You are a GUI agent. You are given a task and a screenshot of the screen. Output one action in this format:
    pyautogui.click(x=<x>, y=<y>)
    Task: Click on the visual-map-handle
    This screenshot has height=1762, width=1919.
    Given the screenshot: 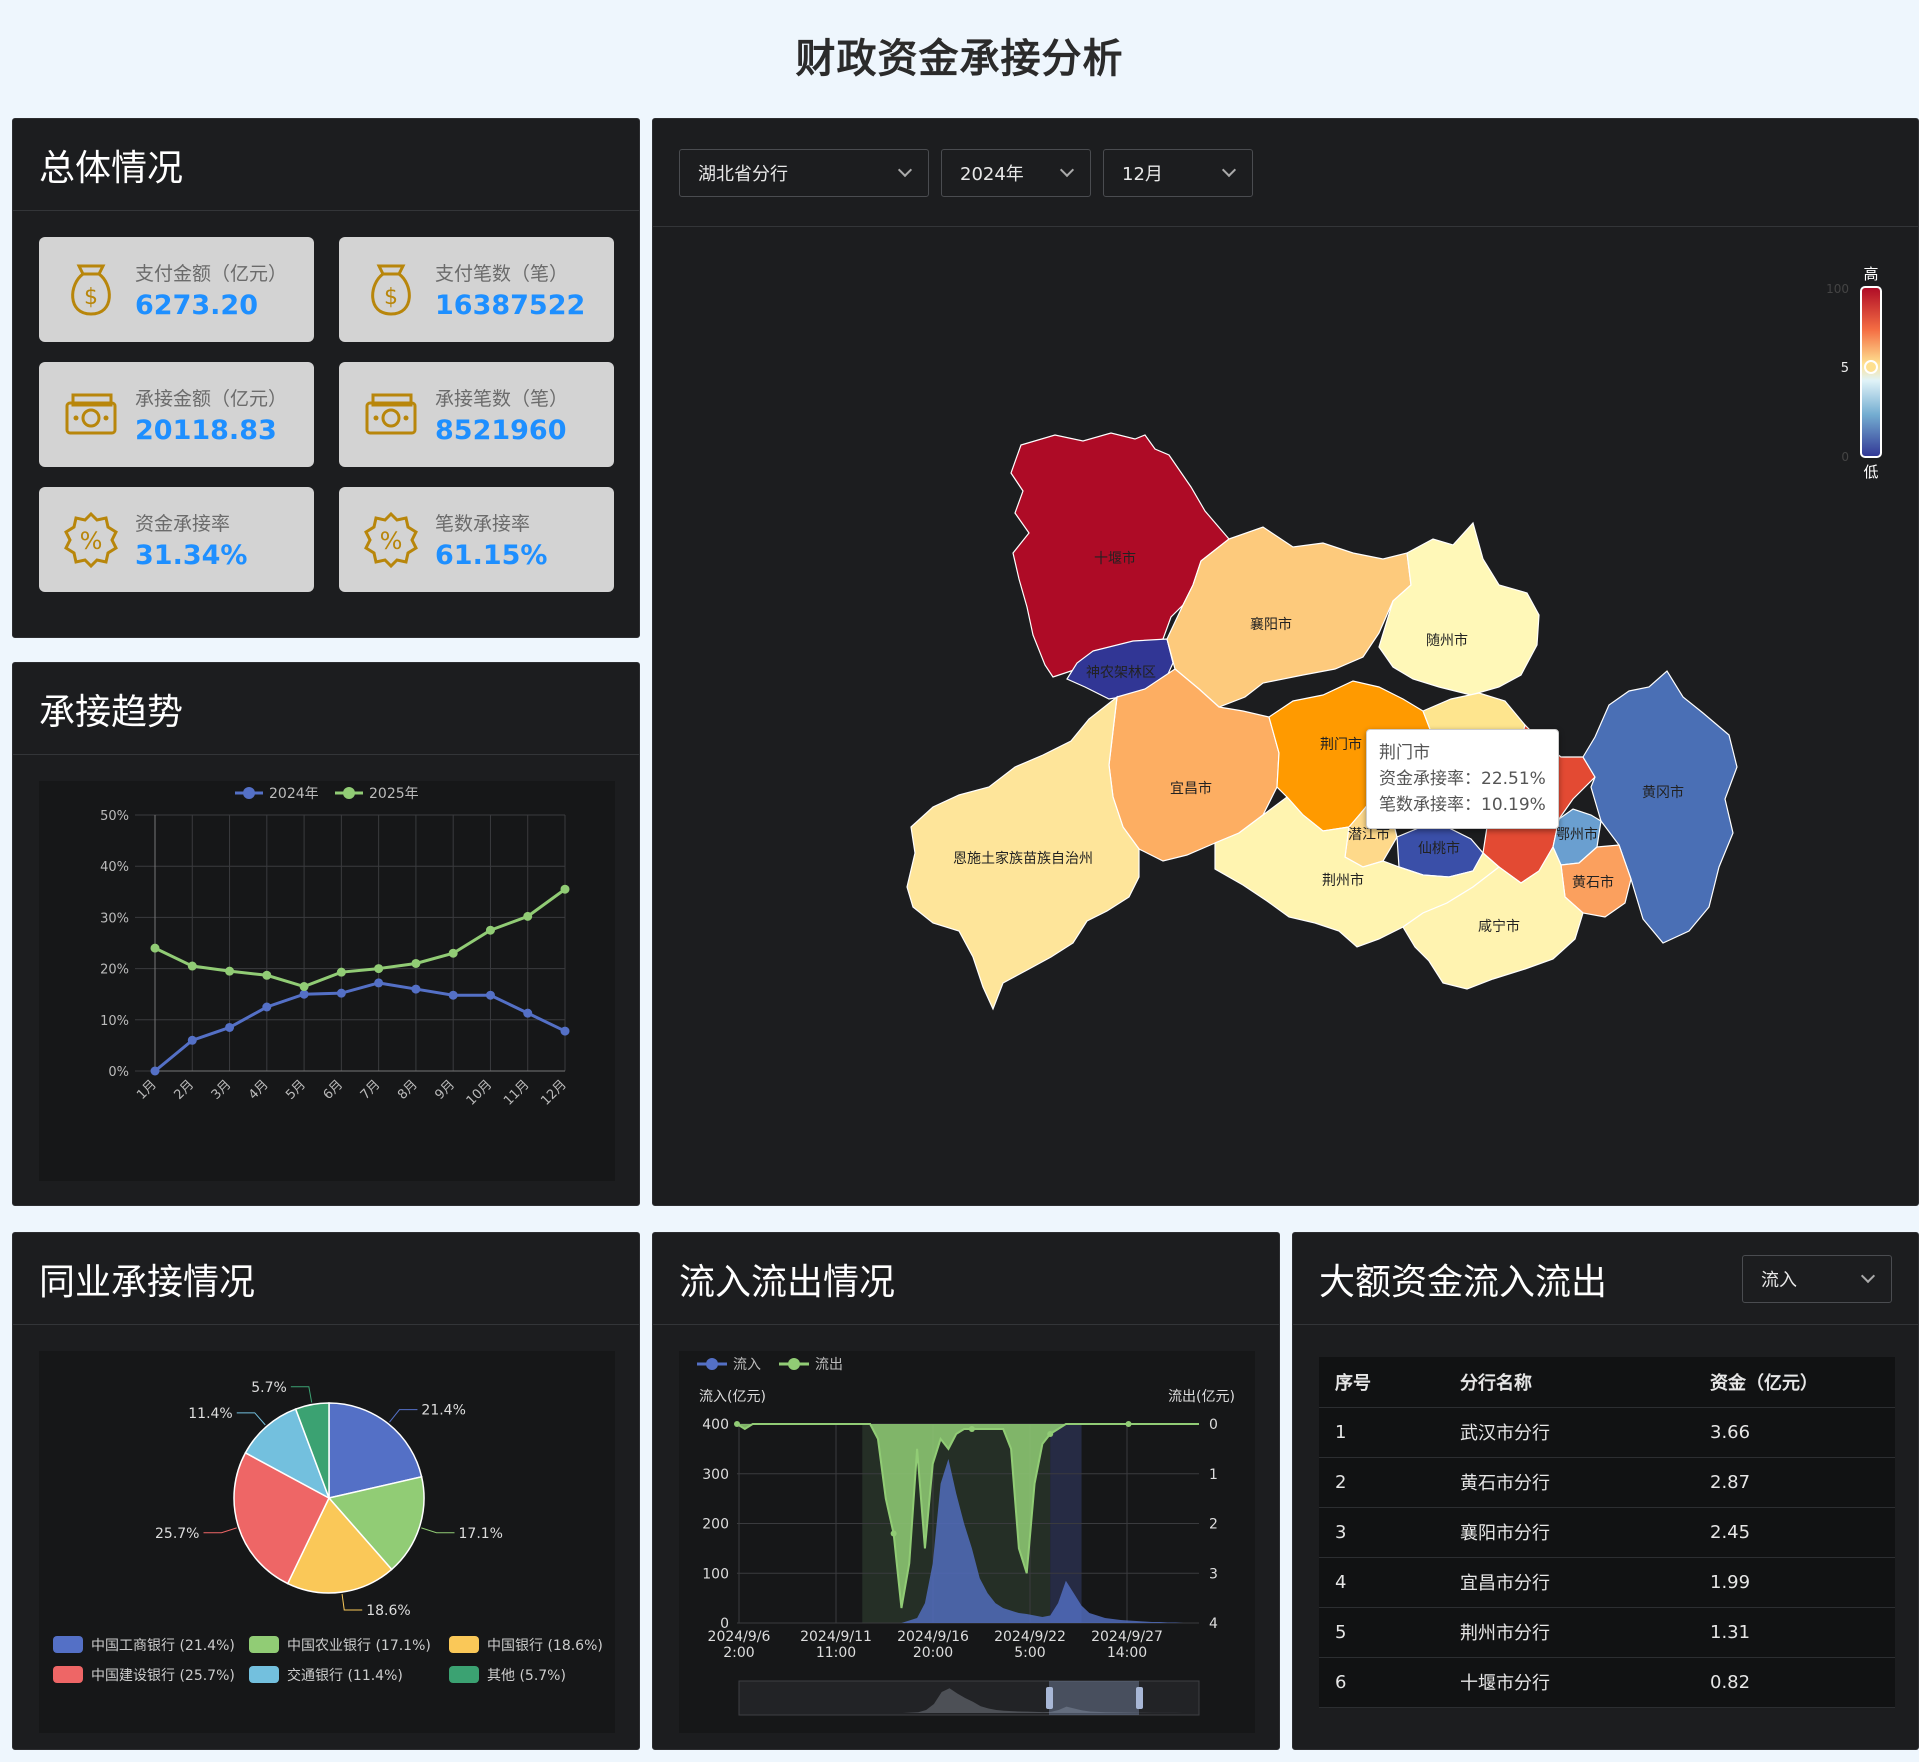 What is the action you would take?
    pyautogui.click(x=1871, y=367)
    